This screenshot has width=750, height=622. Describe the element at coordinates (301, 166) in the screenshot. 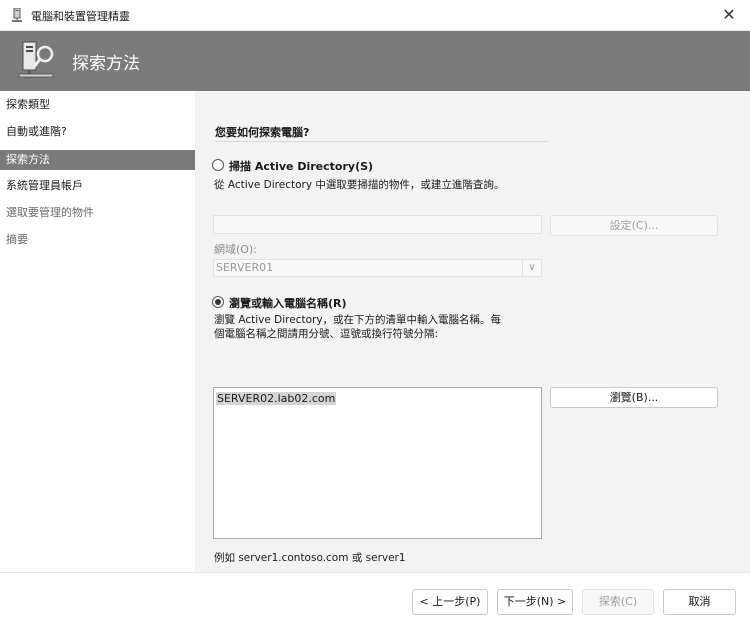

I see `scan-ad-label: 掃描 Active Directory(S)` at that location.